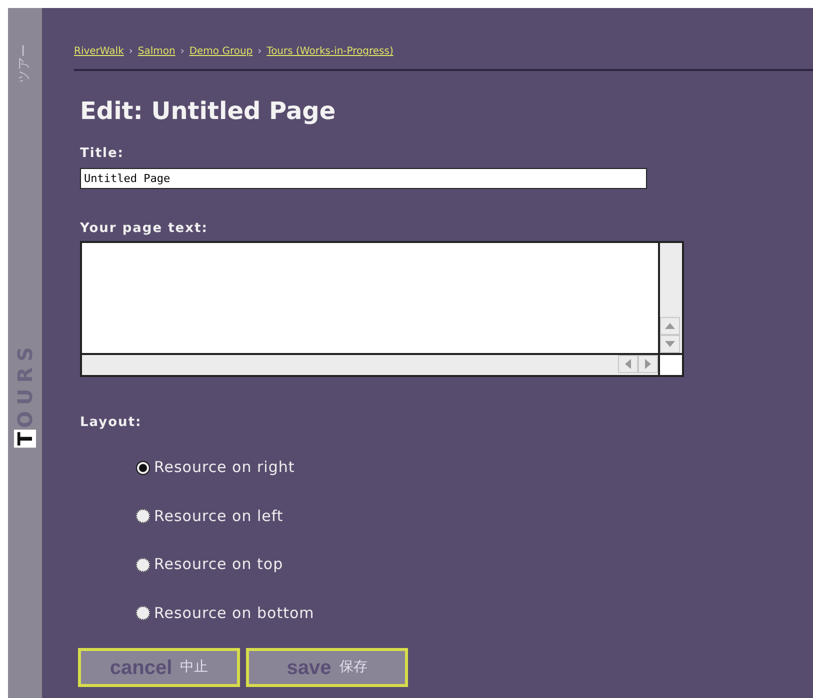 The image size is (813, 698). What do you see at coordinates (330, 51) in the screenshot?
I see `breadcrumb-link: Tours (Works-in-Progress)` at bounding box center [330, 51].